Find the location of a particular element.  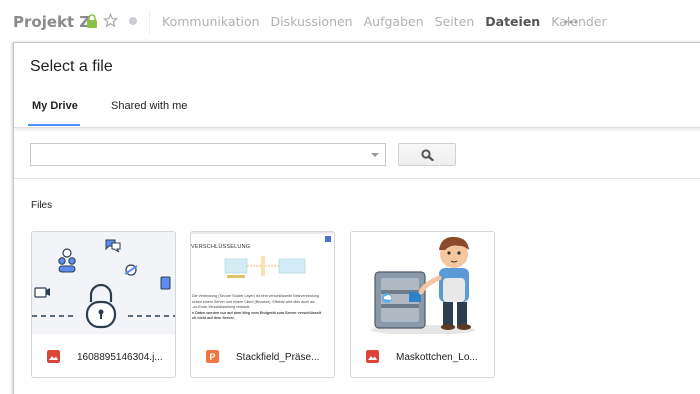

search-button is located at coordinates (427, 154).